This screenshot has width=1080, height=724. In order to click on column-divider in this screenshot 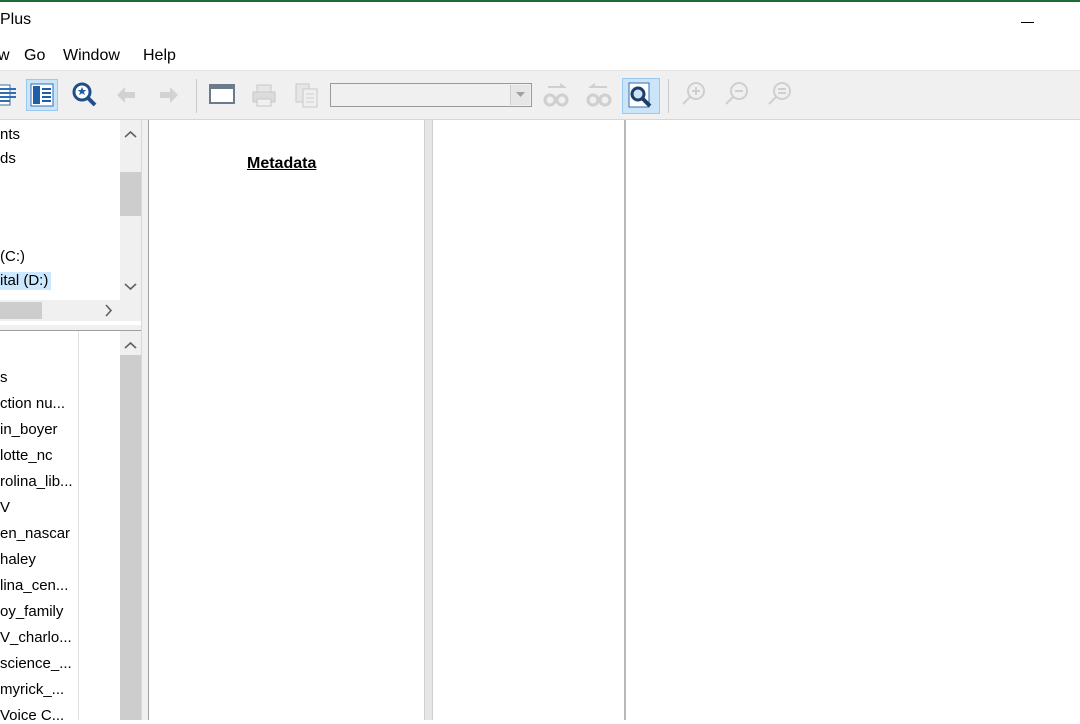, I will do `click(78, 525)`.